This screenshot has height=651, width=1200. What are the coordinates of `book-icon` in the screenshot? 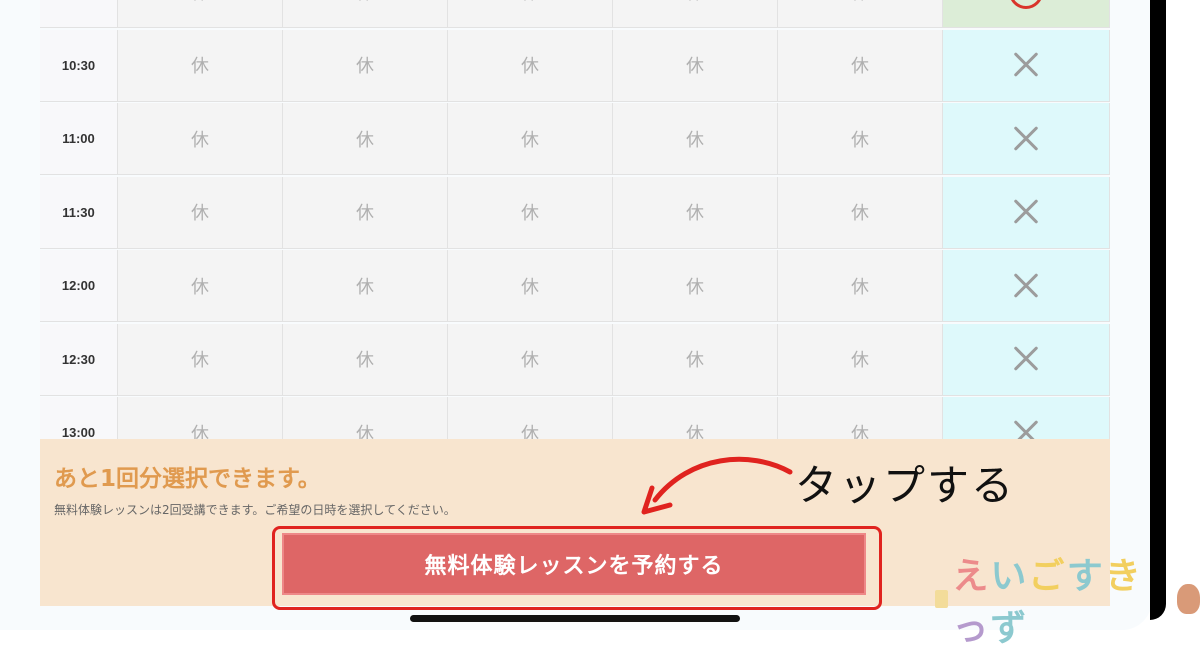 It's located at (942, 599).